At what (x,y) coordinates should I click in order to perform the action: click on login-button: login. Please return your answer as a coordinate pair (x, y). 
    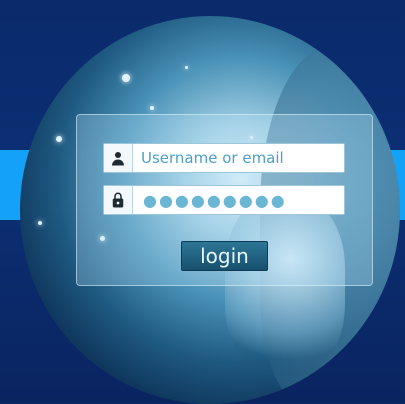
    Looking at the image, I should click on (224, 256).